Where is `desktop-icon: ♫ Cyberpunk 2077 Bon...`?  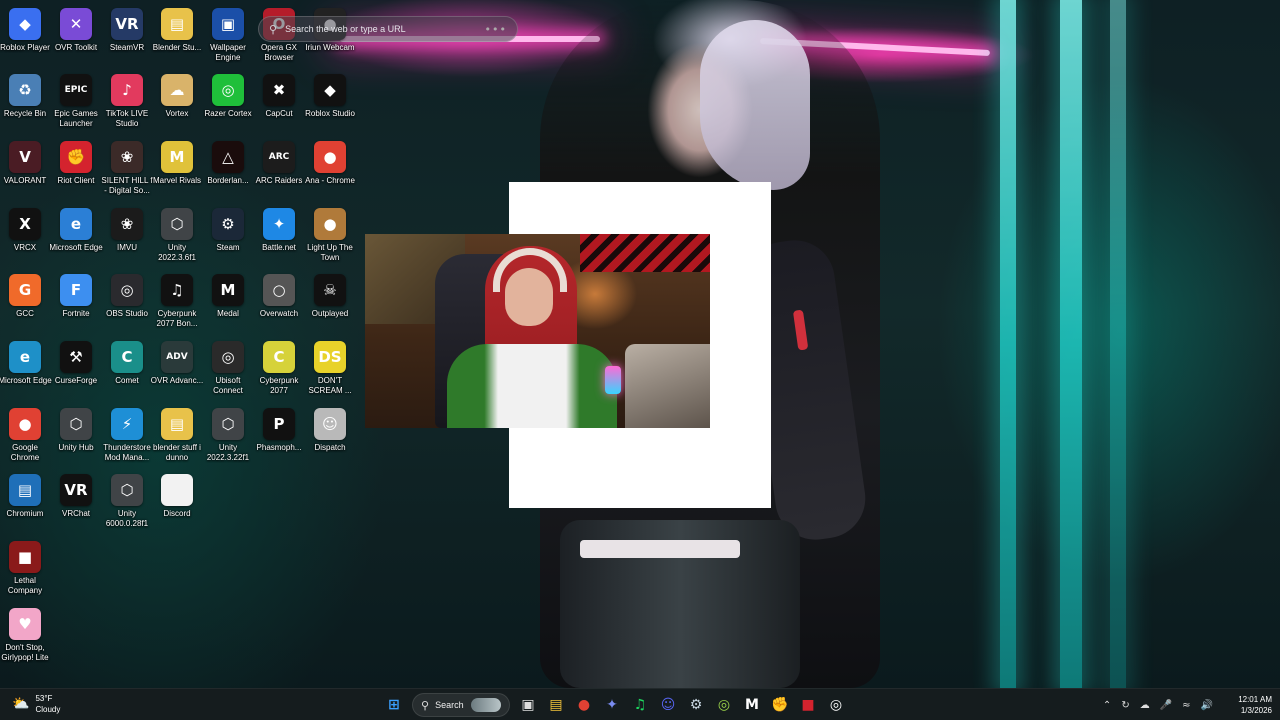
desktop-icon: ♫ Cyberpunk 2077 Bon... is located at coordinates (177, 303).